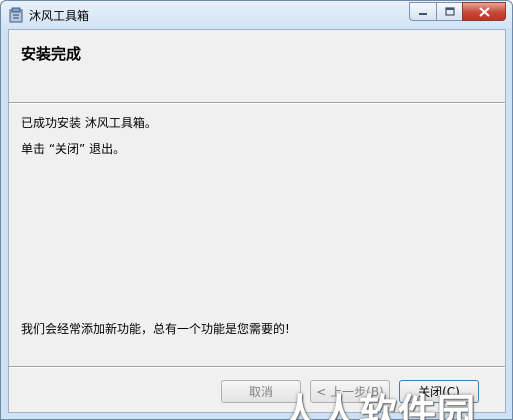 This screenshot has width=513, height=420. Describe the element at coordinates (379, 405) in the screenshot. I see `site-watermark: 人人软件园` at that location.